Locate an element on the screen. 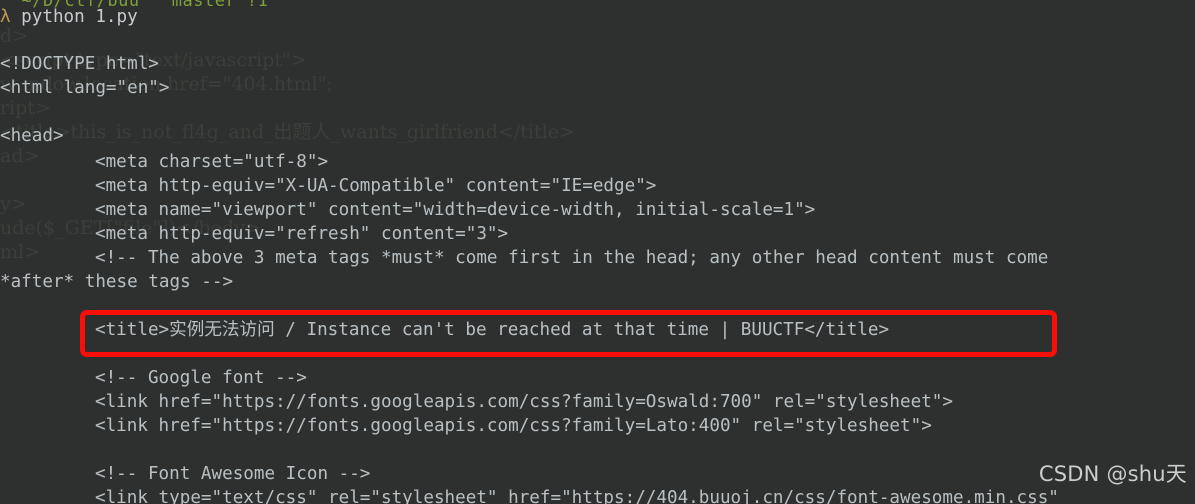 The image size is (1195, 504). terminal-output-line: <html lang="en"> is located at coordinates (85, 88).